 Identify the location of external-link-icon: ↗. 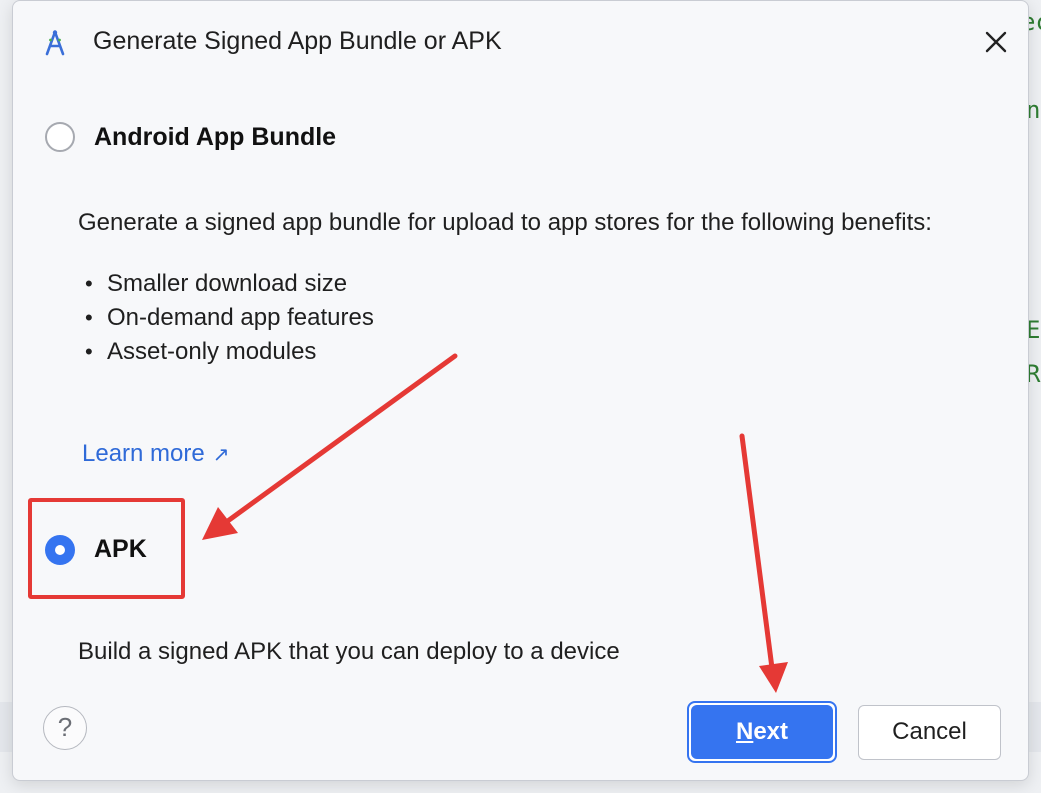
(221, 455).